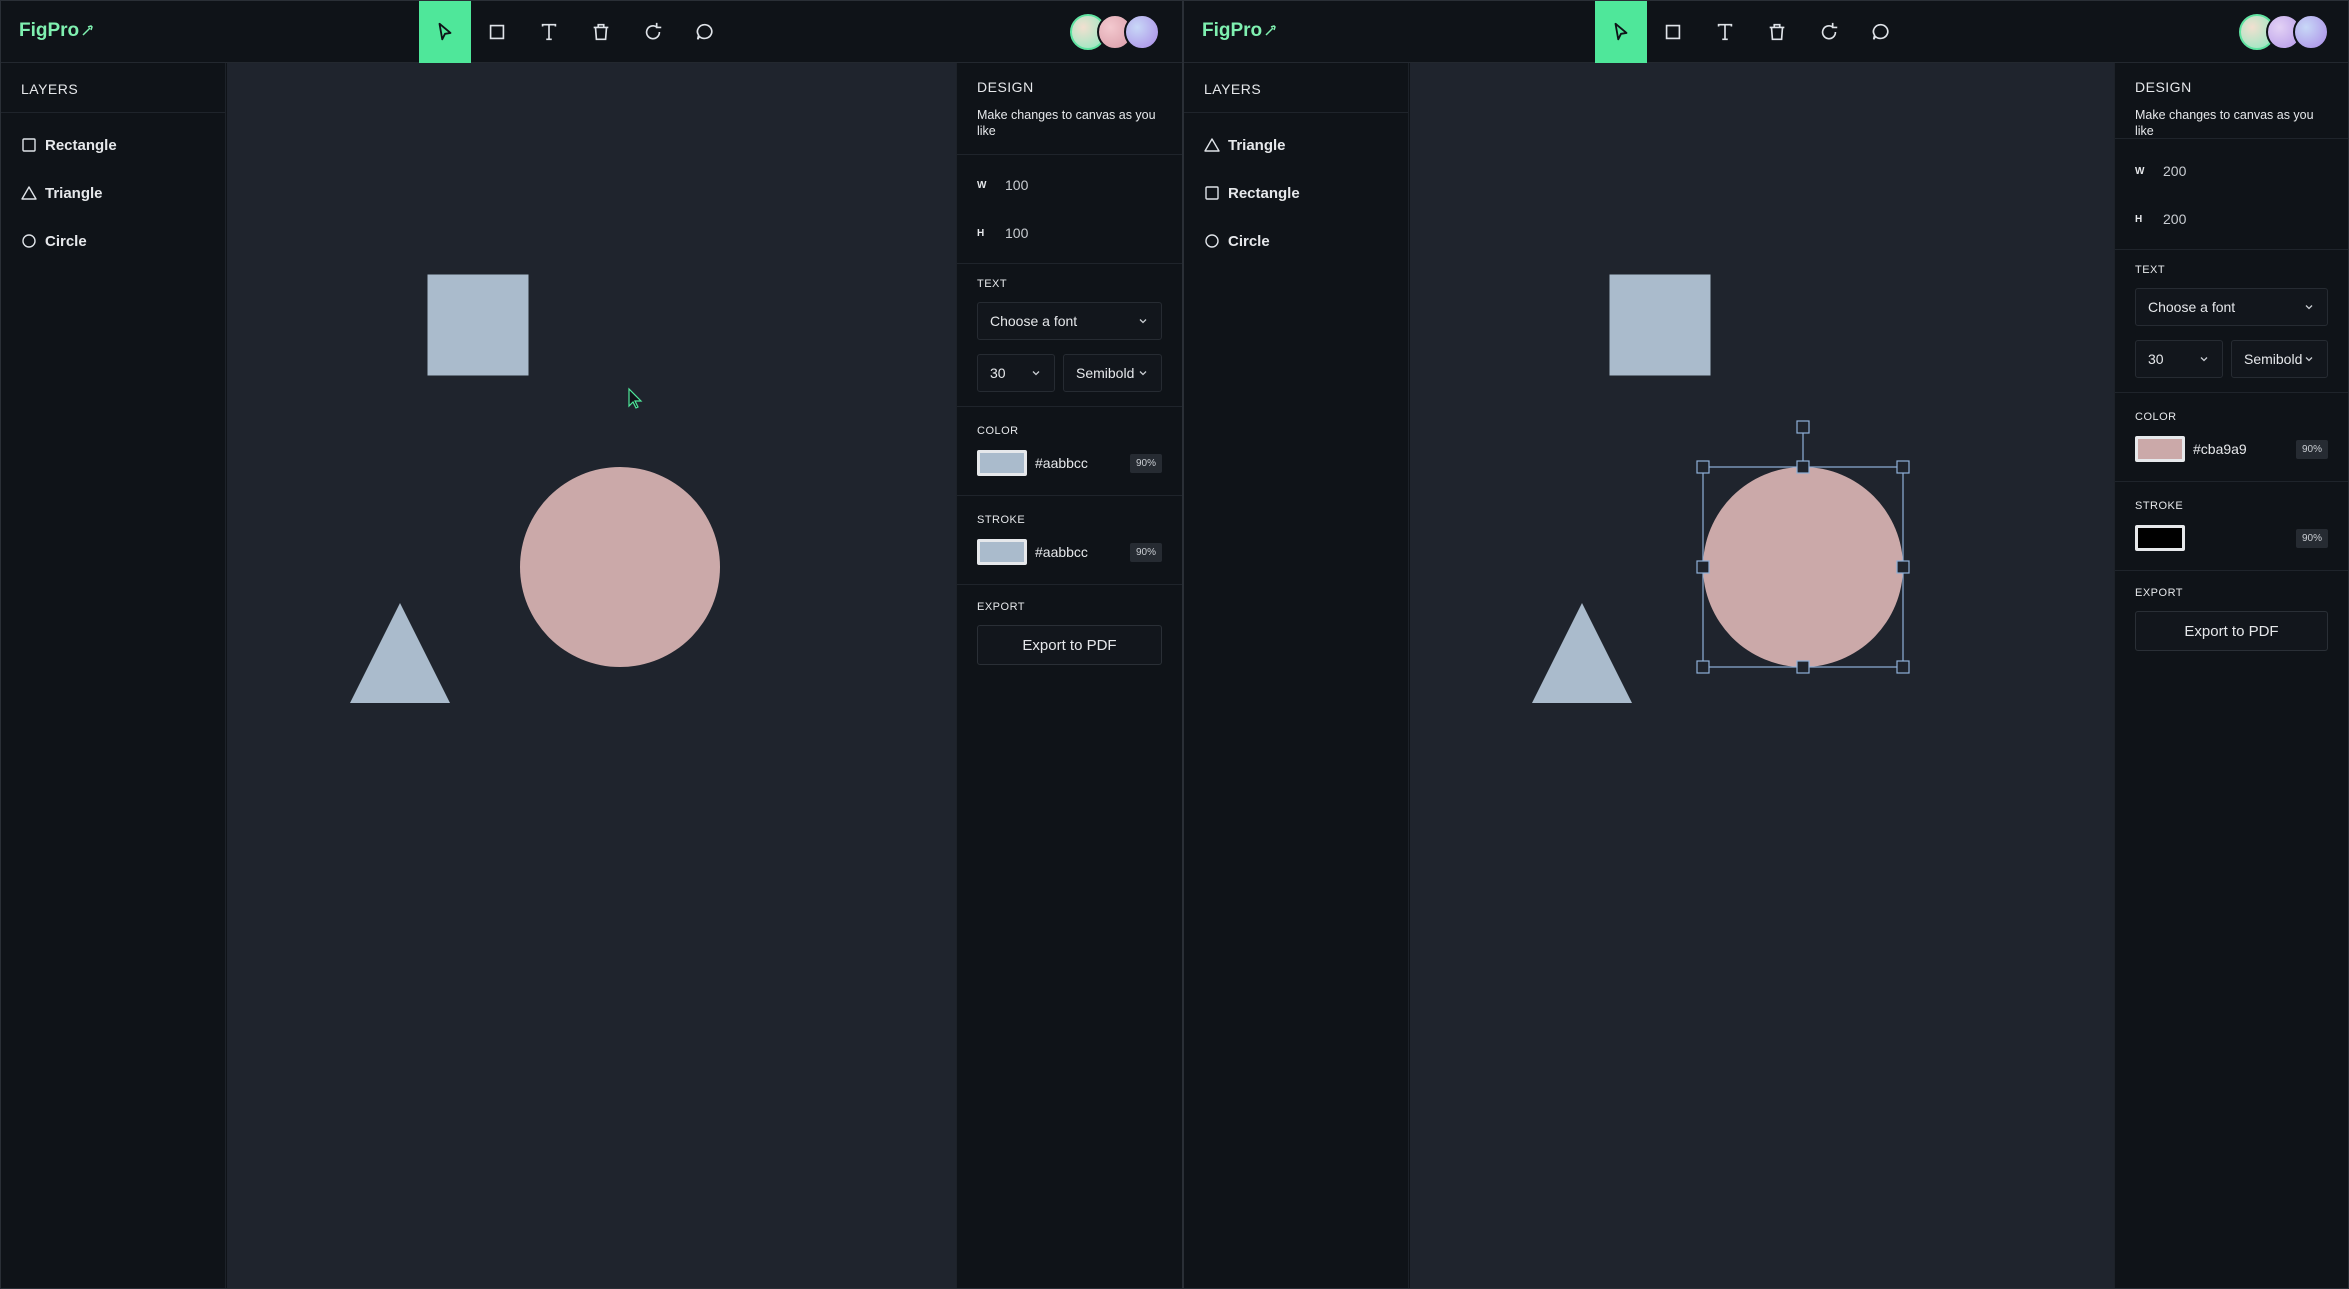 The image size is (2349, 1289). I want to click on layer-label: Circle, so click(66, 241).